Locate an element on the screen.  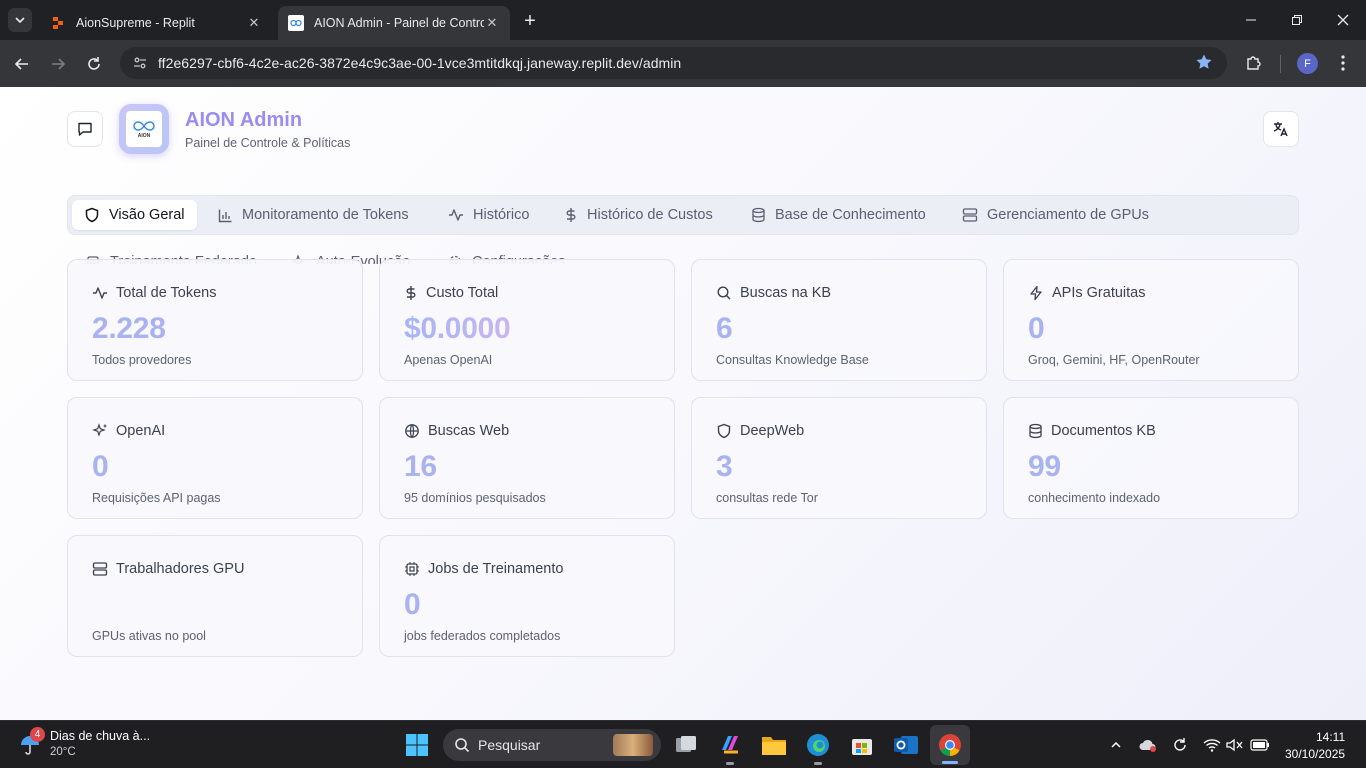
show-hidden-icons-button is located at coordinates (1116, 745).